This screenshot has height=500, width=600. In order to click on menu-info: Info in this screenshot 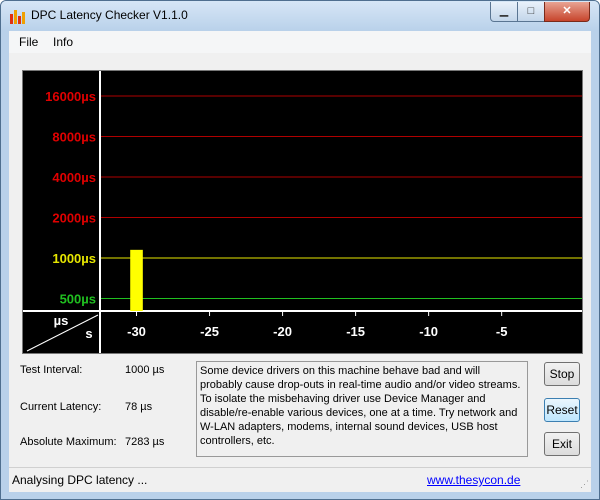, I will do `click(63, 42)`.